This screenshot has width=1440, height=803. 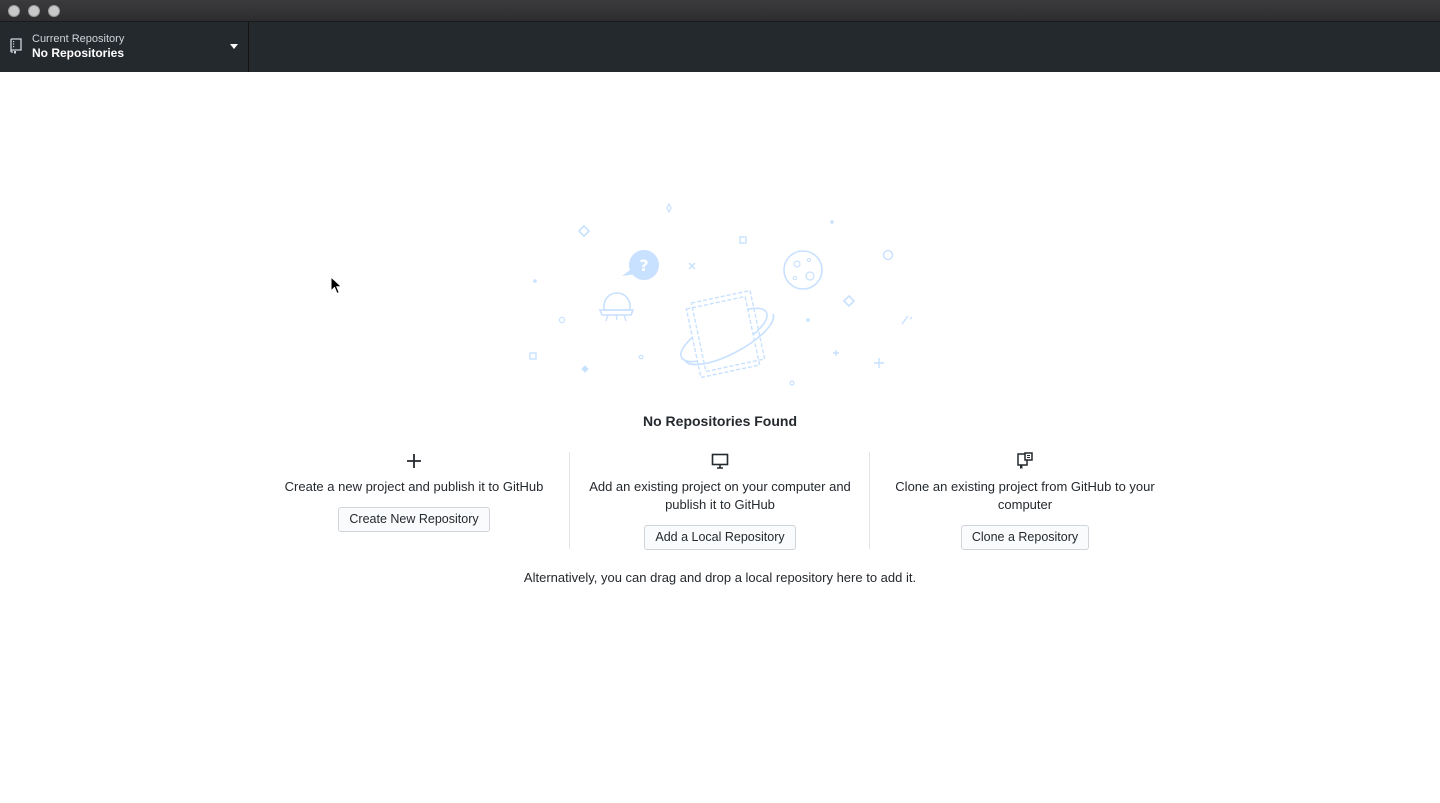 What do you see at coordinates (414, 461) in the screenshot?
I see `plus-icon` at bounding box center [414, 461].